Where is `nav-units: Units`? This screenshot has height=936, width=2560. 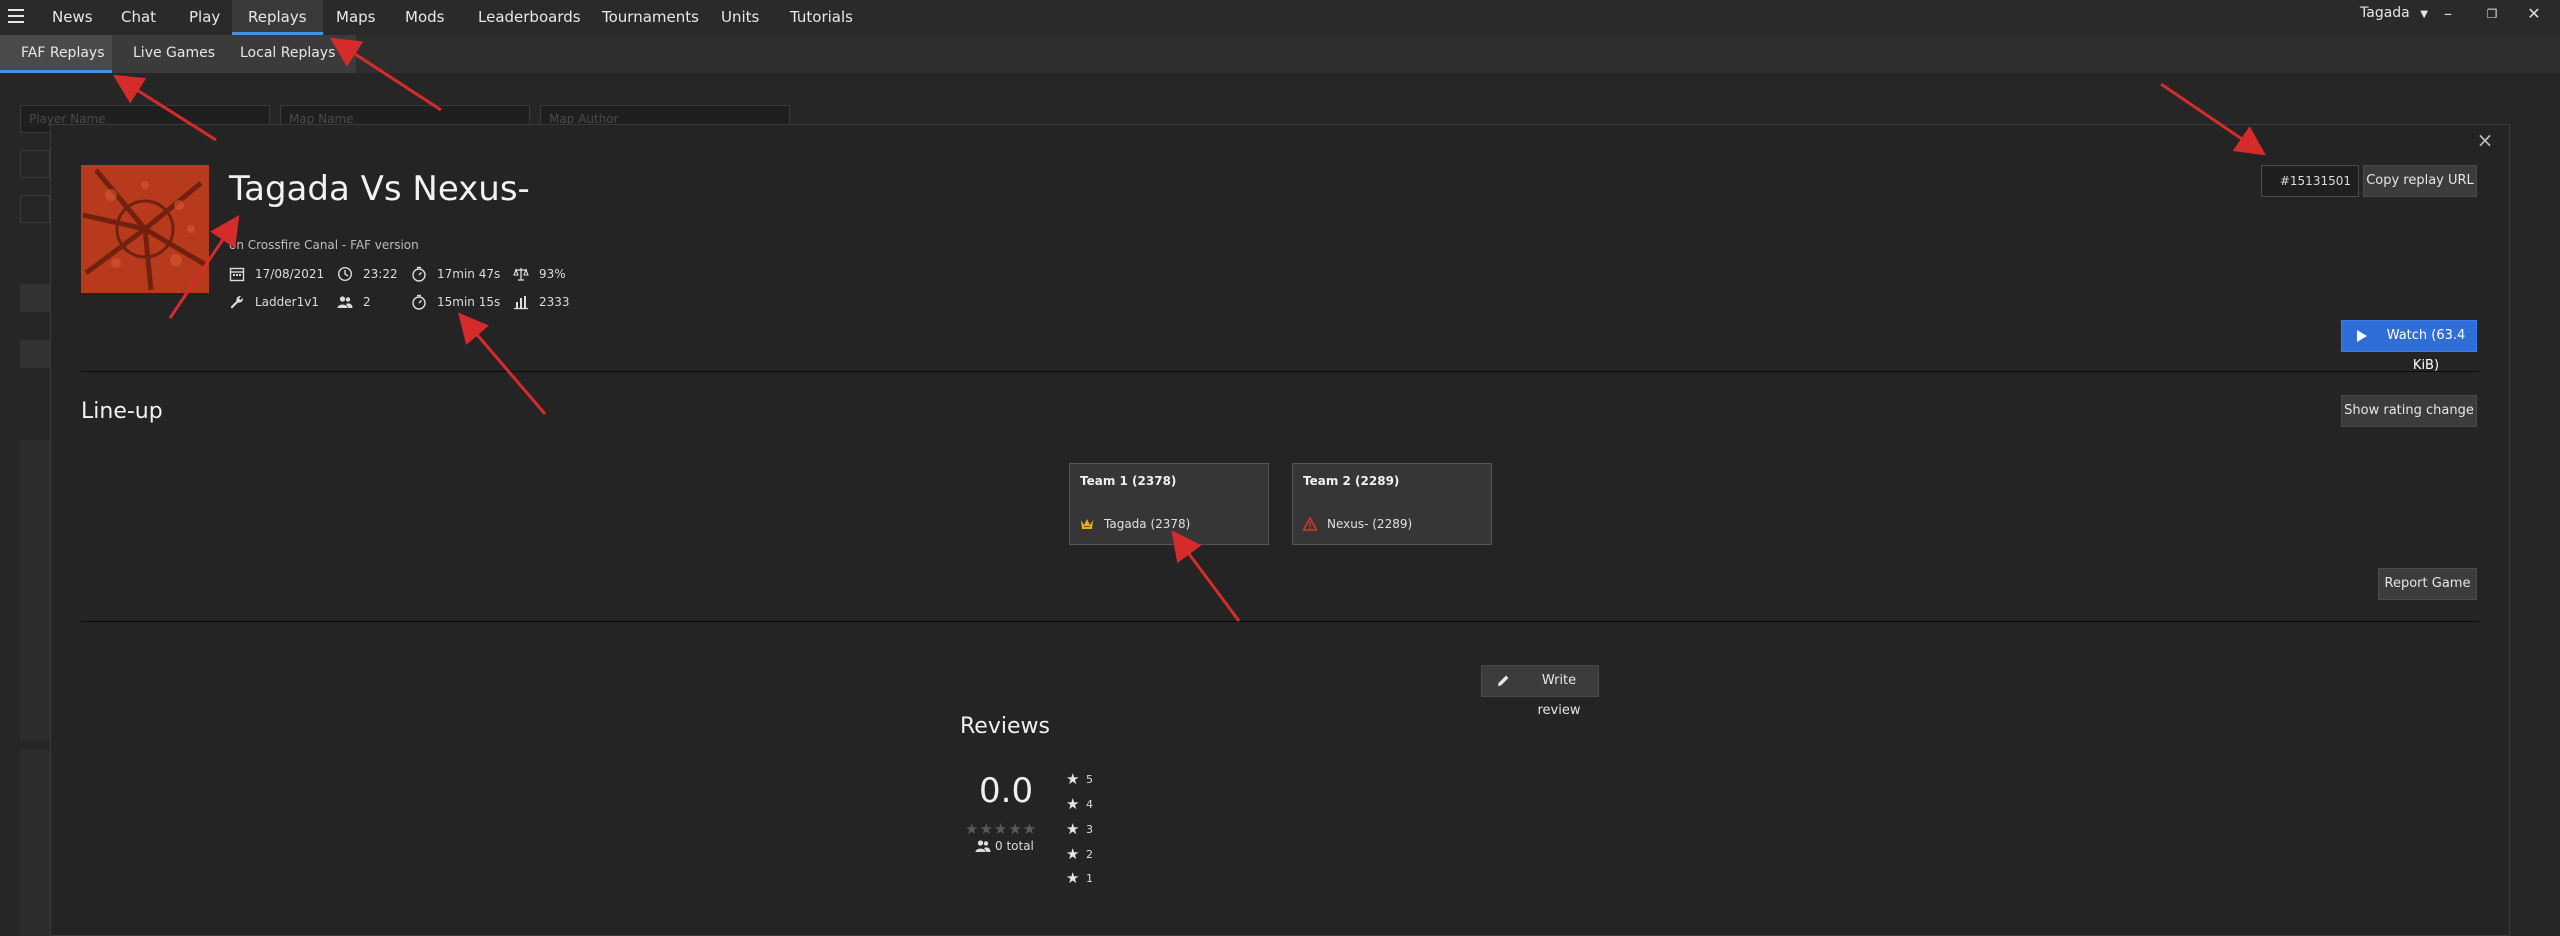
nav-units: Units is located at coordinates (740, 17).